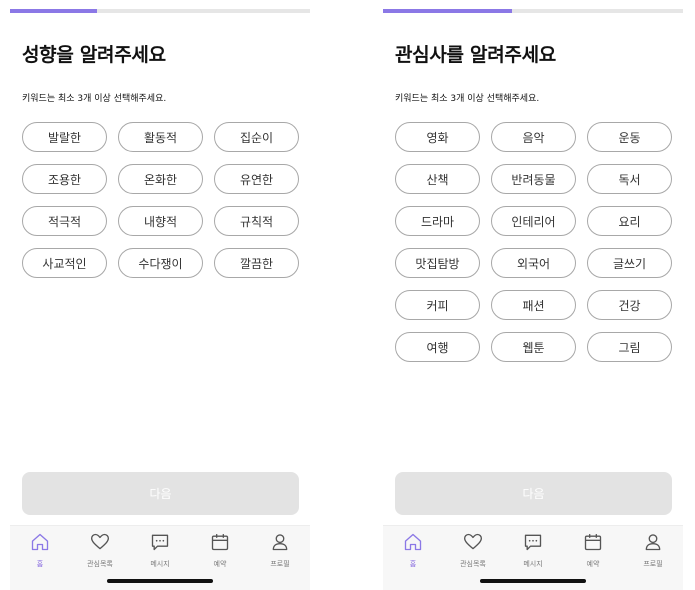  Describe the element at coordinates (64, 263) in the screenshot. I see `keyword-chip: 사교적인` at that location.